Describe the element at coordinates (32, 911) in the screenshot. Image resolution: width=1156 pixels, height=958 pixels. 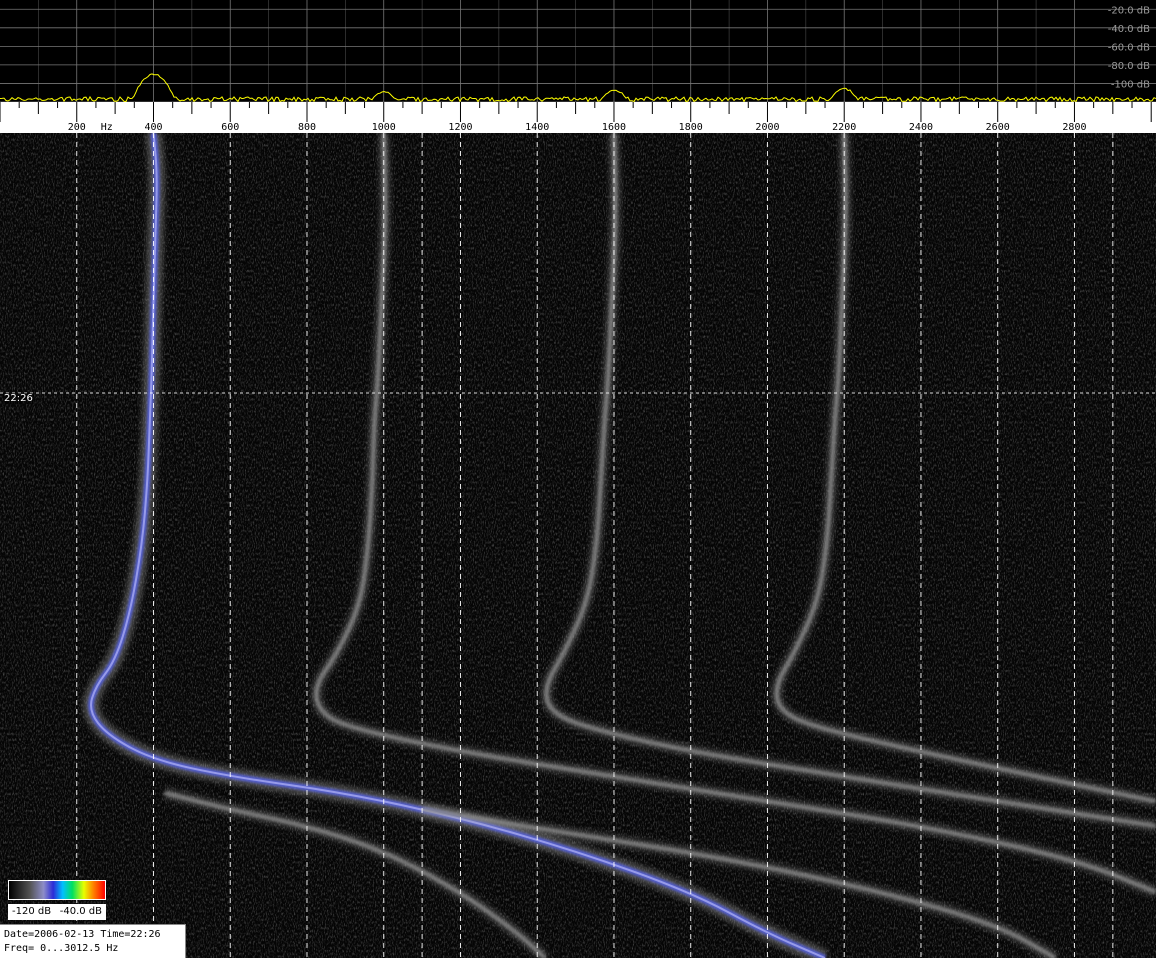
I see `colorbar-min-label: -120 dB` at that location.